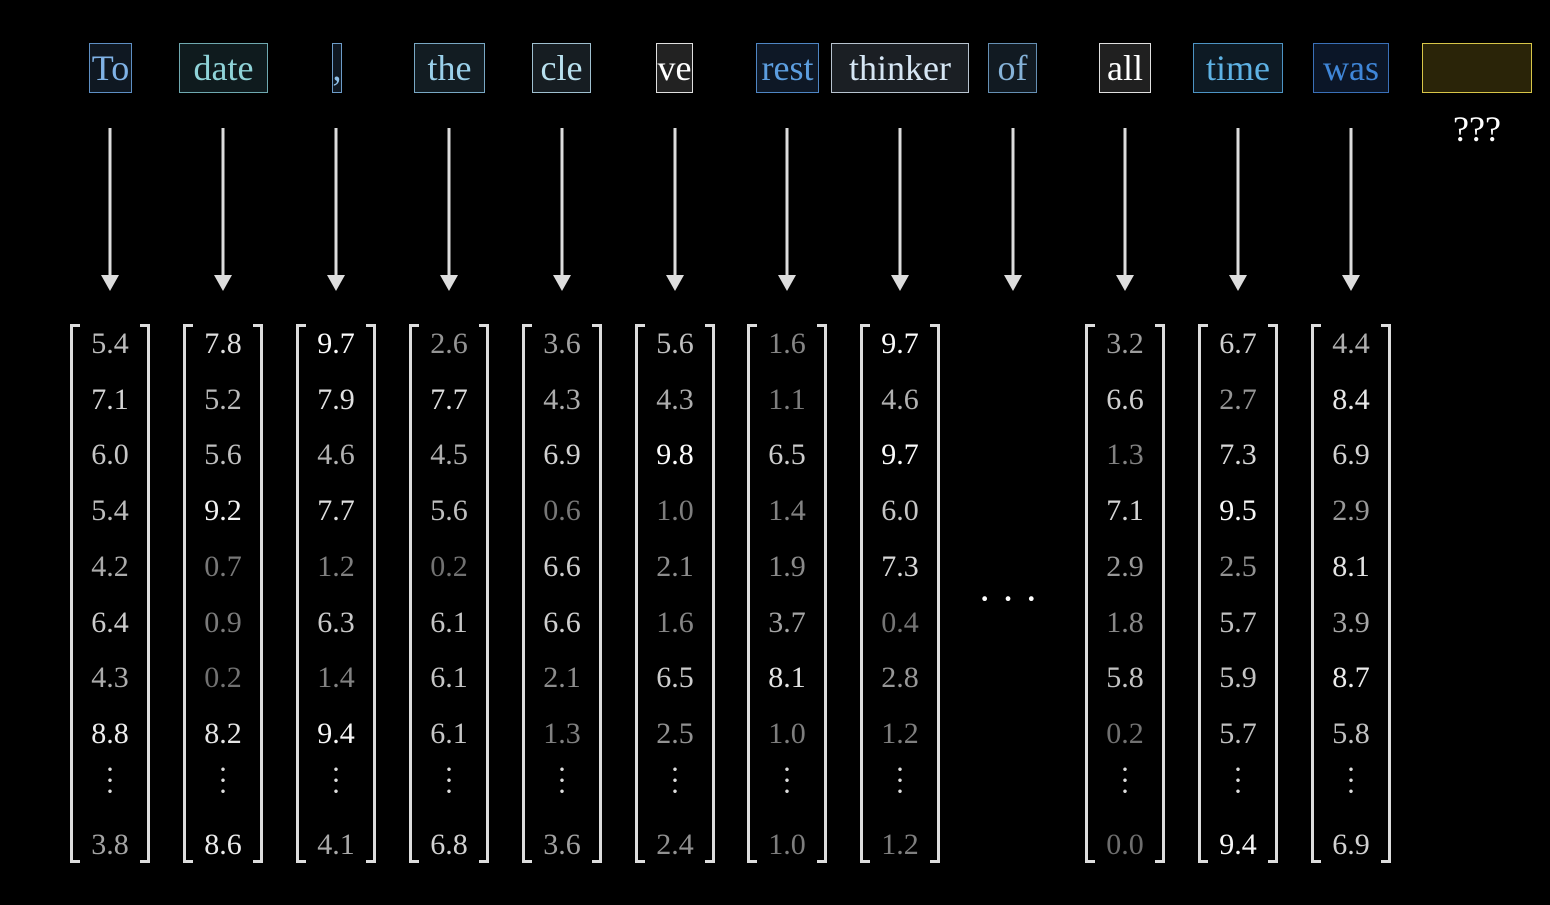  Describe the element at coordinates (674, 68) in the screenshot. I see `token-box: ve` at that location.